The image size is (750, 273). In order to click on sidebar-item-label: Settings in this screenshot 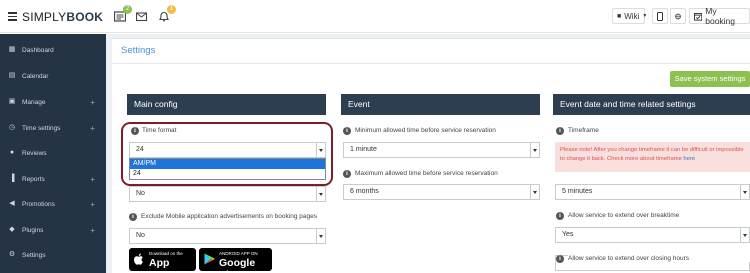, I will do `click(34, 255)`.